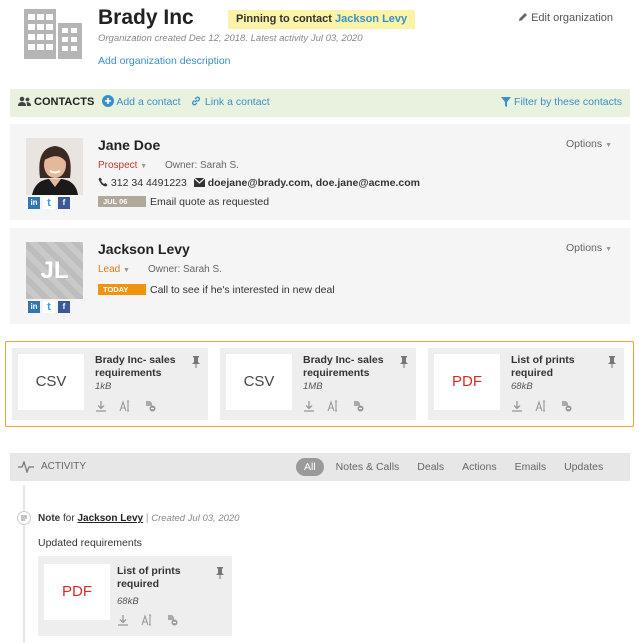 The image size is (640, 643). What do you see at coordinates (506, 102) in the screenshot?
I see `filter-icon` at bounding box center [506, 102].